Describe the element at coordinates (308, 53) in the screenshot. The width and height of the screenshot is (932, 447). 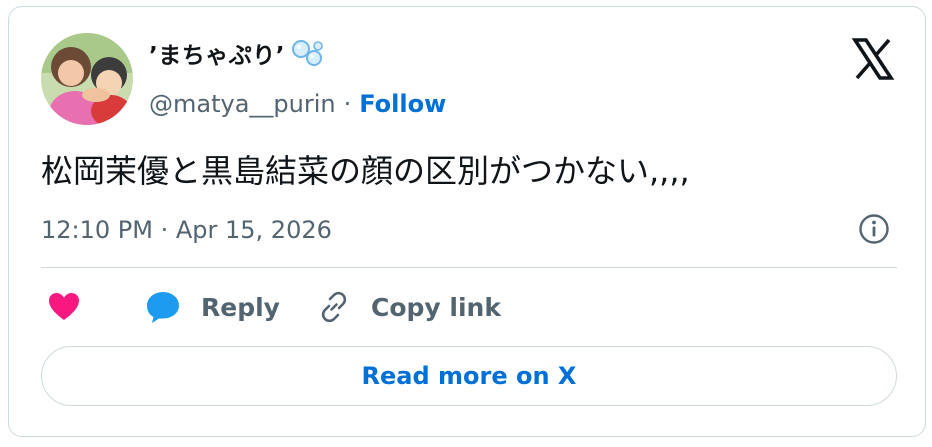
I see `bubbles-emoji-icon` at that location.